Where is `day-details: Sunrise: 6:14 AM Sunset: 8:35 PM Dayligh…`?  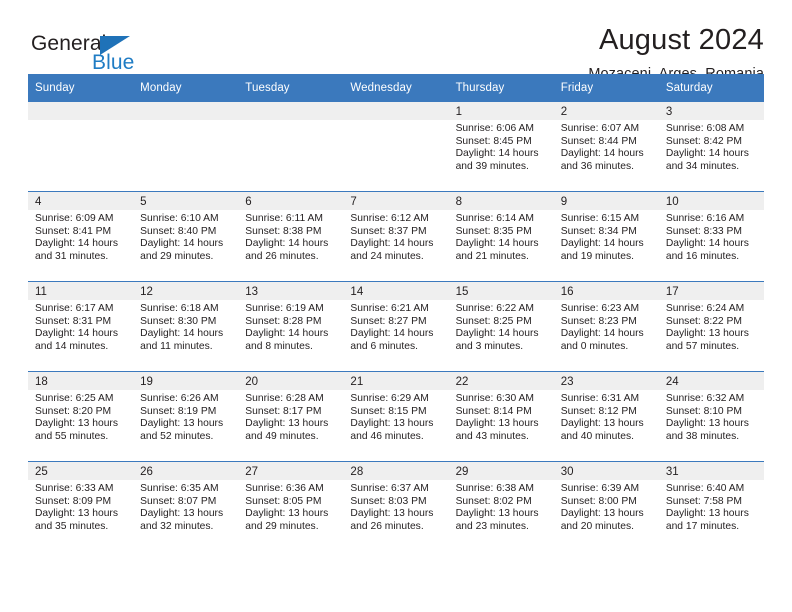 day-details: Sunrise: 6:14 AM Sunset: 8:35 PM Dayligh… is located at coordinates (501, 236).